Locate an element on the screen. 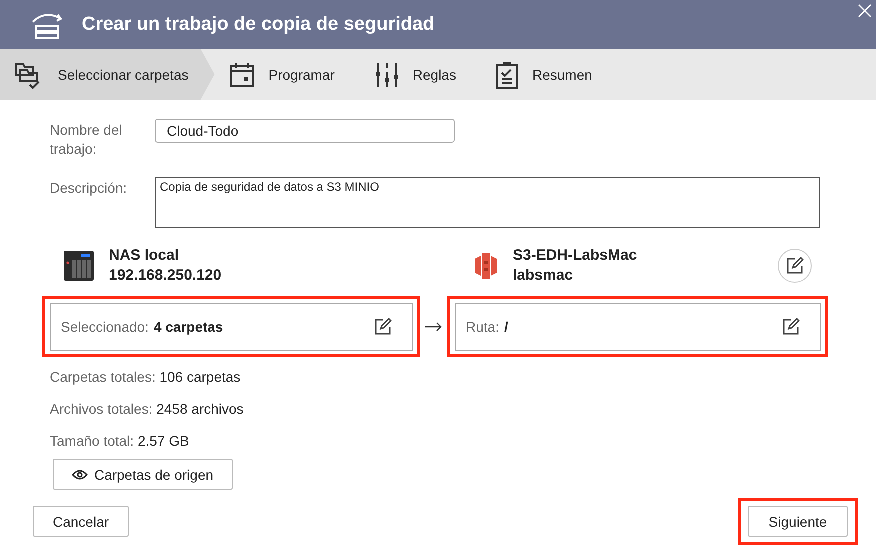 This screenshot has width=876, height=560. bucket-icon is located at coordinates (486, 266).